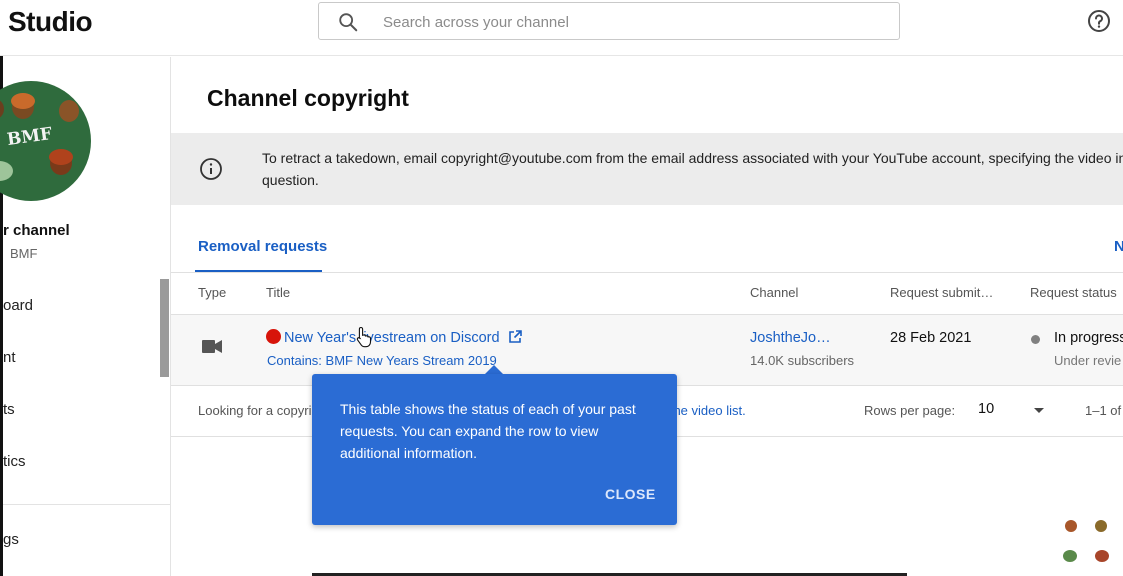 Image resolution: width=1123 pixels, height=576 pixels. What do you see at coordinates (212, 346) in the screenshot?
I see `video-camera-icon` at bounding box center [212, 346].